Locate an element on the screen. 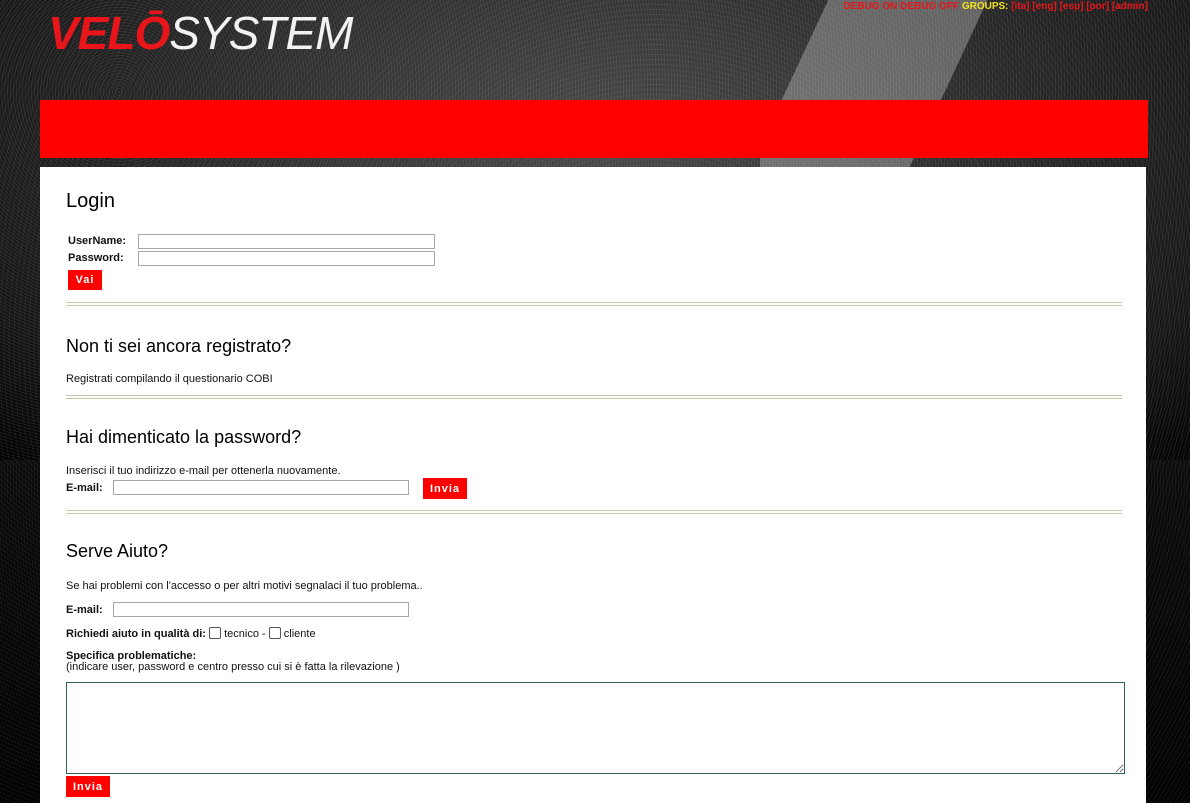 The width and height of the screenshot is (1190, 803). login-submit-button: Vai is located at coordinates (85, 280).